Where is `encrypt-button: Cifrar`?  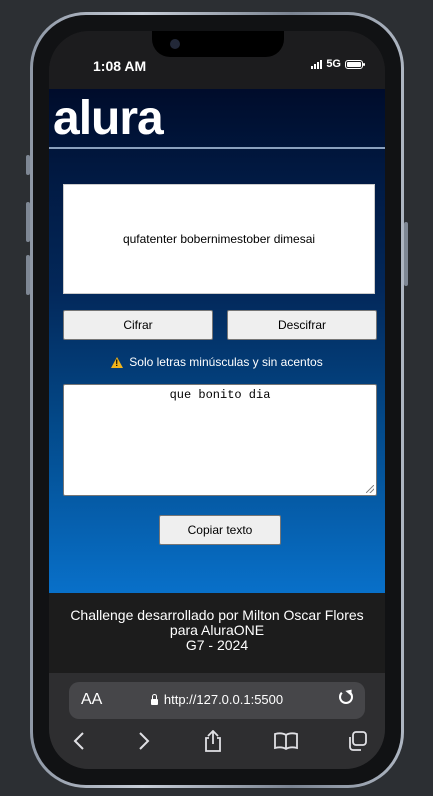
encrypt-button: Cifrar is located at coordinates (138, 325).